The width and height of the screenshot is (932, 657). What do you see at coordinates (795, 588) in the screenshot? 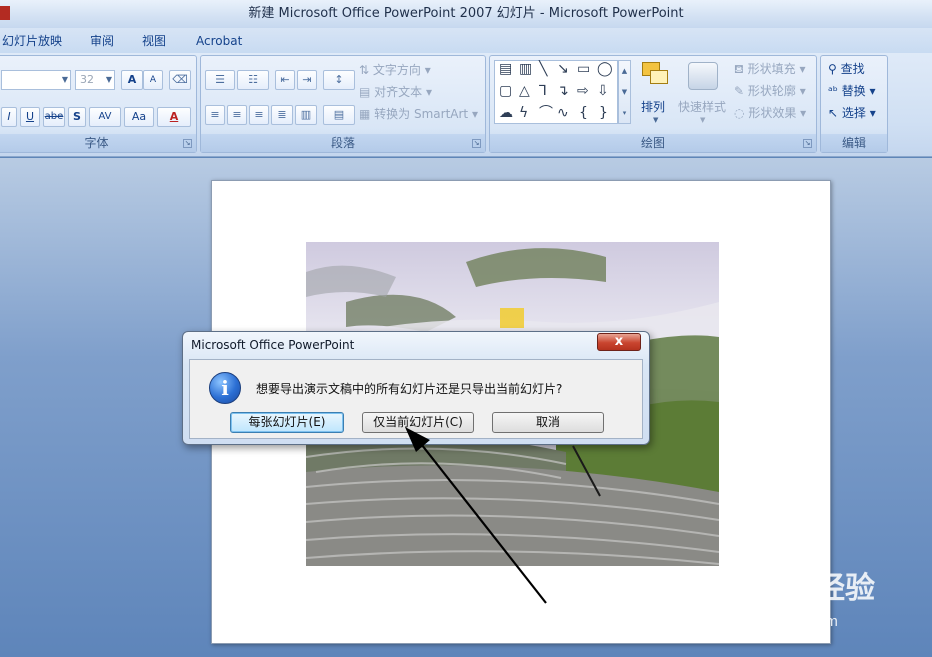
I see `watermark-brand: Bai du 经验` at bounding box center [795, 588].